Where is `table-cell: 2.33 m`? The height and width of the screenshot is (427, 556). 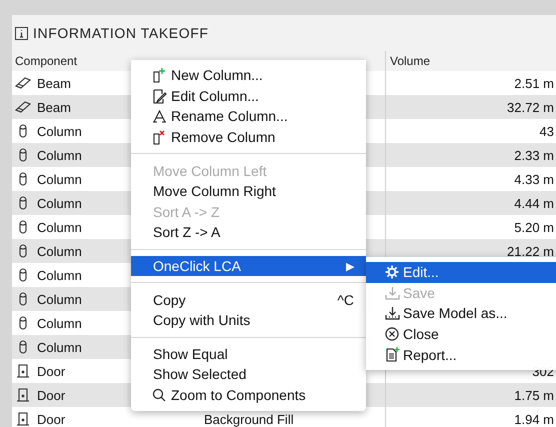 table-cell: 2.33 m is located at coordinates (534, 155).